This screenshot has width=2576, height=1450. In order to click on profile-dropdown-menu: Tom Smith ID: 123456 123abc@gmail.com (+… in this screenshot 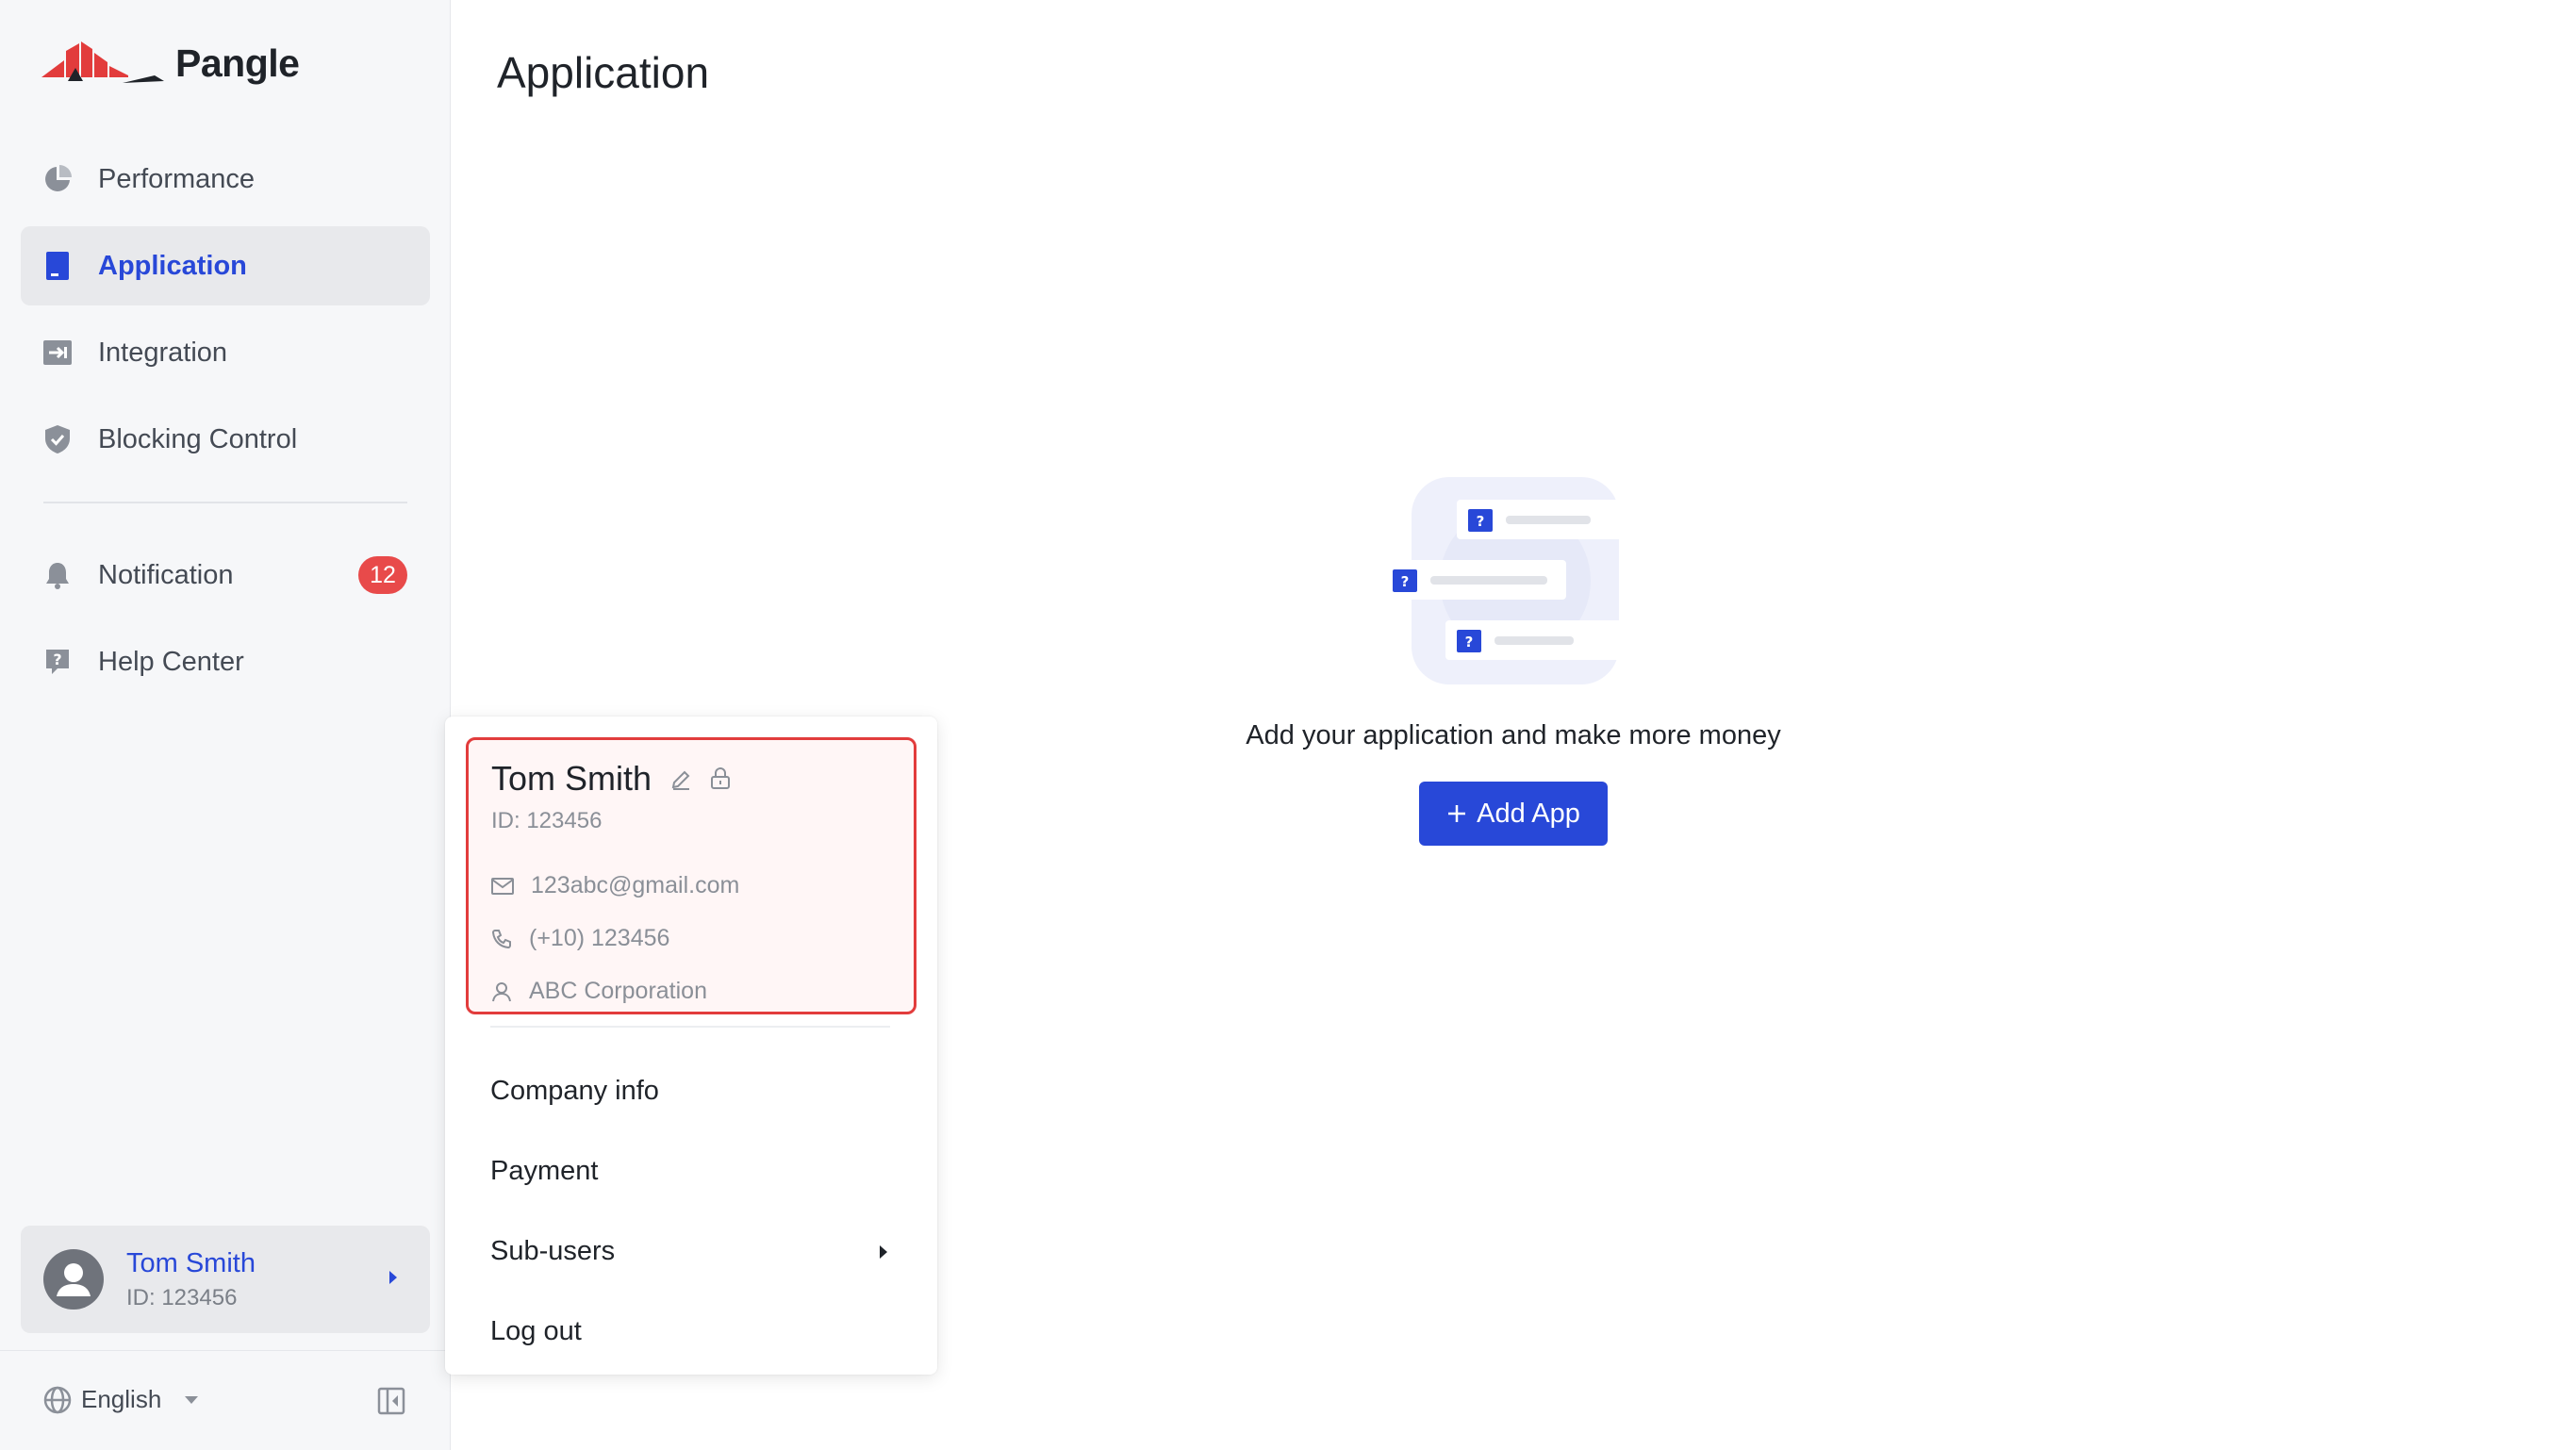, I will do `click(691, 1046)`.